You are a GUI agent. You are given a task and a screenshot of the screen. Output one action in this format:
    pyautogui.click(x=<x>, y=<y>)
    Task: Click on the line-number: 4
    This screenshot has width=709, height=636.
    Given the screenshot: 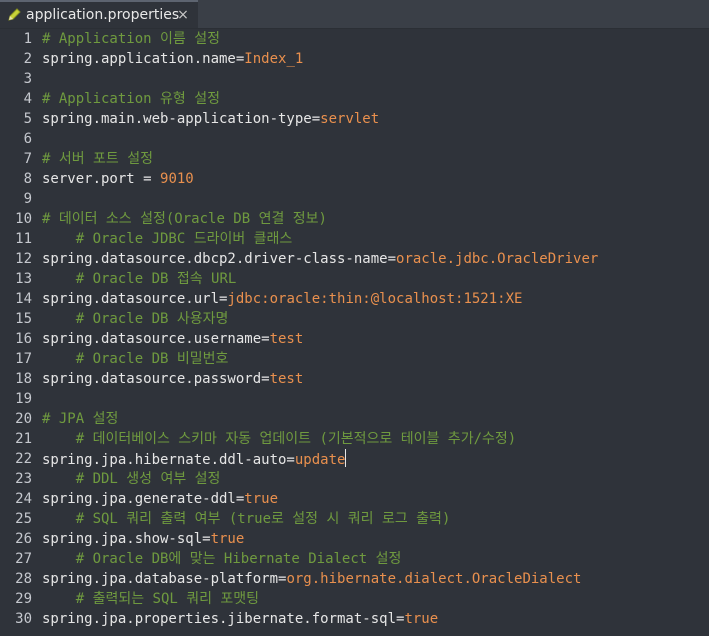 What is the action you would take?
    pyautogui.click(x=27, y=99)
    